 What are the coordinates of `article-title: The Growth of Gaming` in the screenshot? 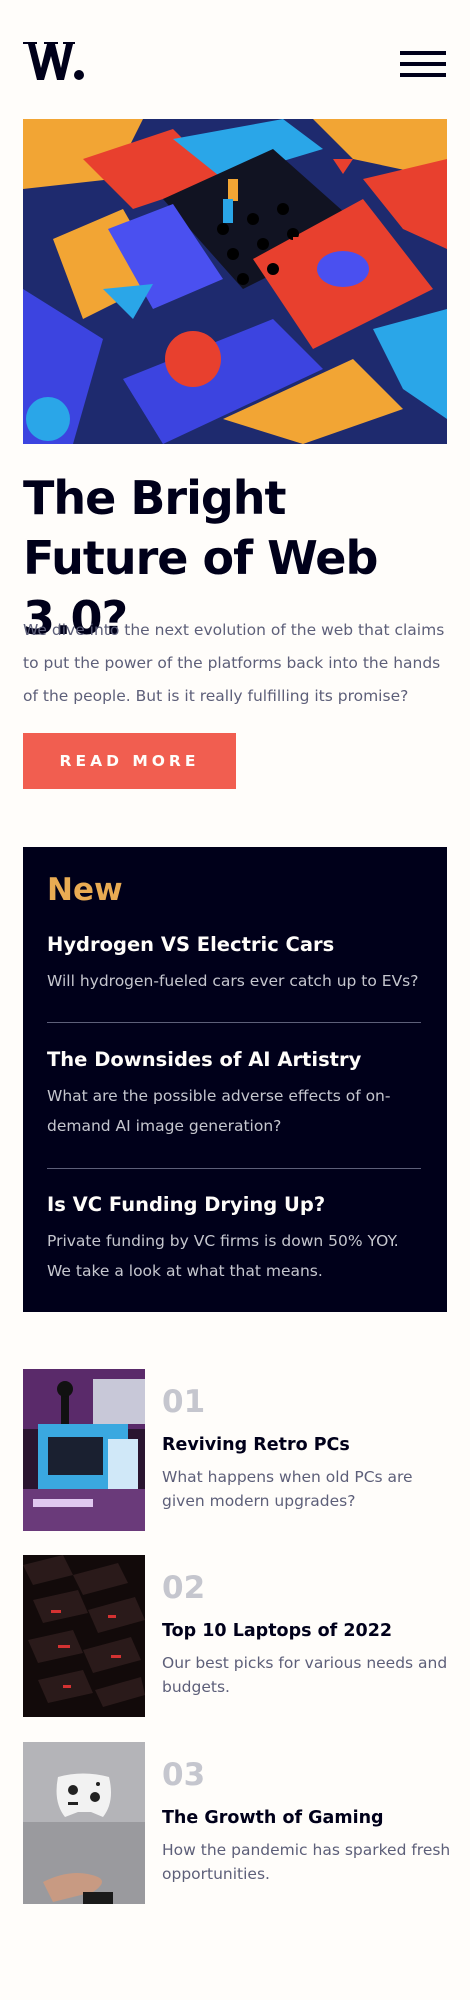 It's located at (273, 1818).